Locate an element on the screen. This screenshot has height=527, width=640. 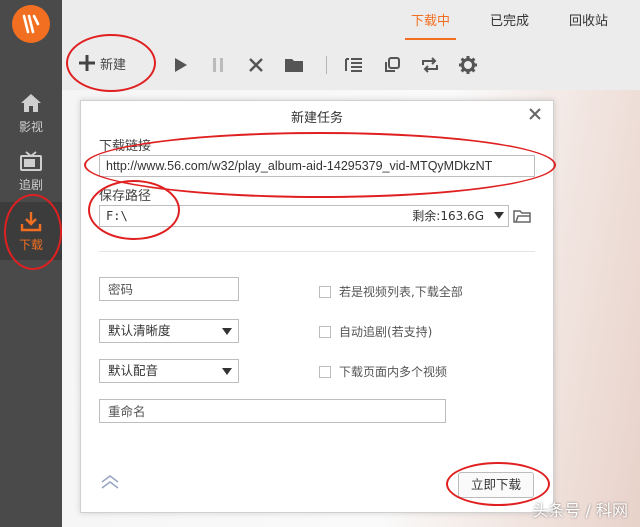
close-icon is located at coordinates (535, 114).